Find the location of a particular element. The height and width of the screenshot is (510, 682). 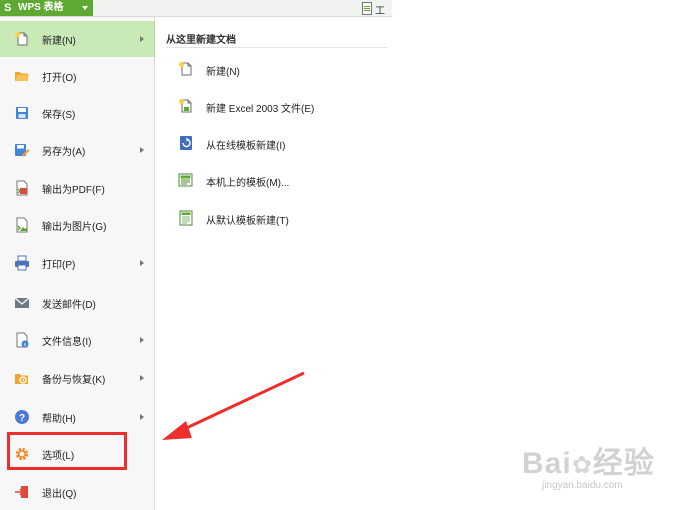

watermark-url: jingyan.baidu.com is located at coordinates (582, 485).